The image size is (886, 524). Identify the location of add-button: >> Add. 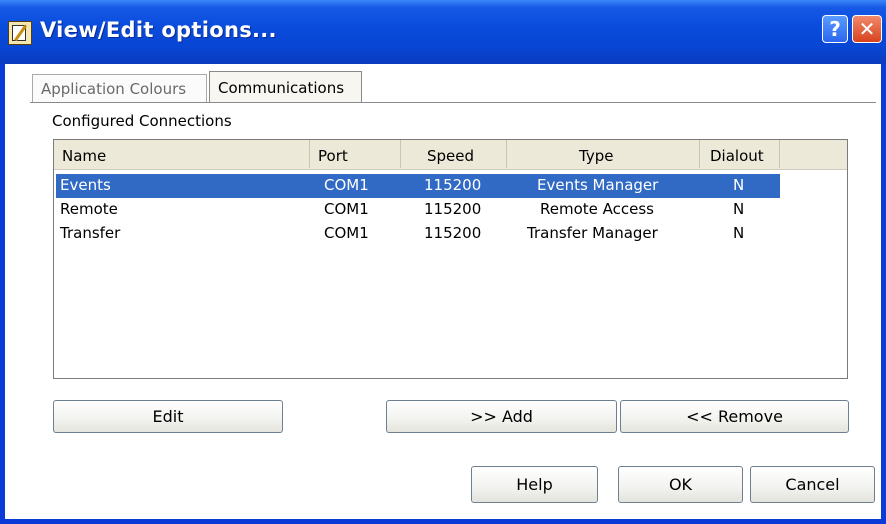
(501, 416).